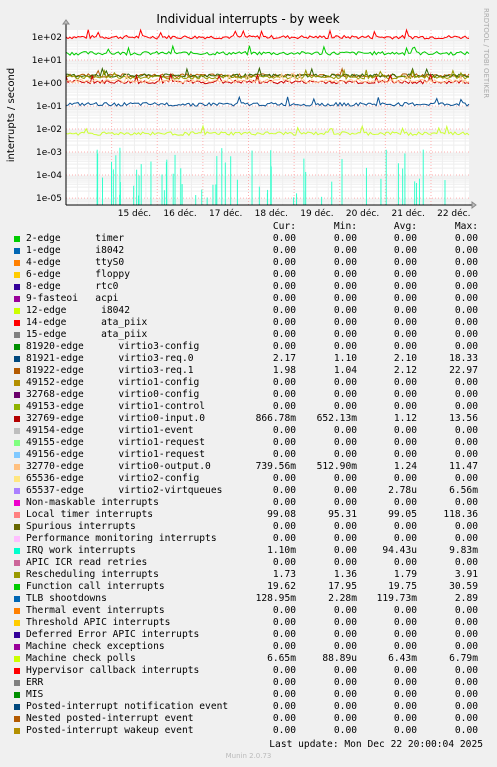 This screenshot has width=497, height=767. Describe the element at coordinates (248, 263) in the screenshot. I see `legend-row: 4-edge ttyS0 0.00 0.00 0.00 0.00` at that location.